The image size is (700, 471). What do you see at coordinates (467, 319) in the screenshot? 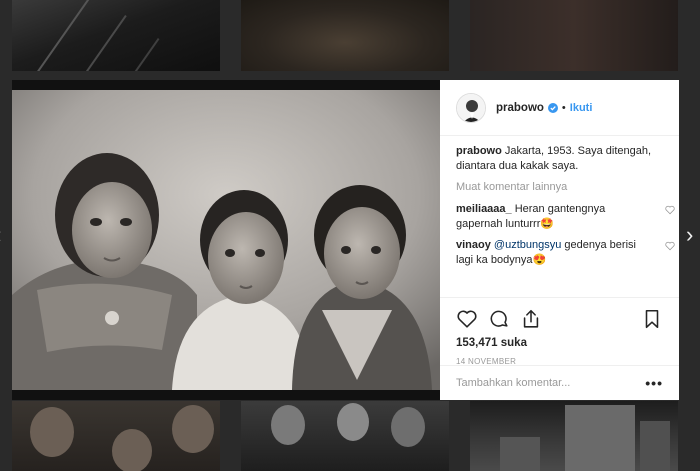
I see `heart-icon` at bounding box center [467, 319].